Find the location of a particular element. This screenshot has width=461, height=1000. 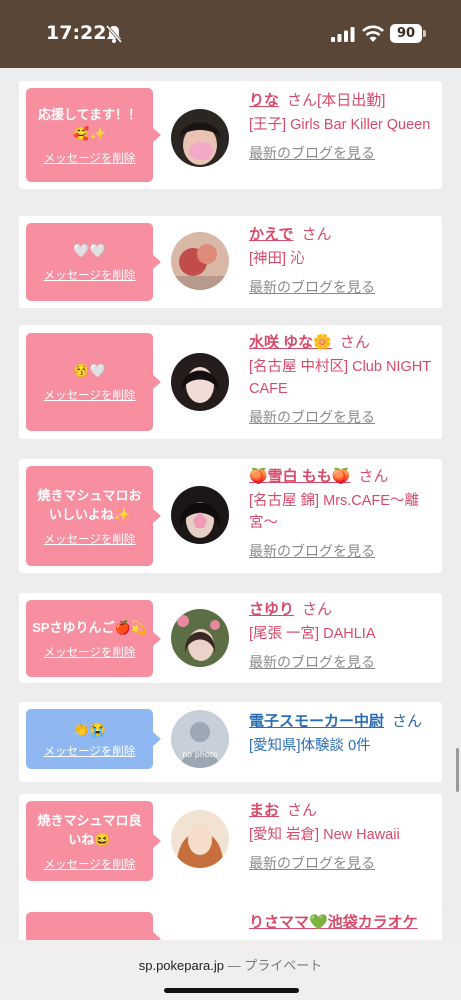

url-domain: sp.pokepara.jp is located at coordinates (181, 965).